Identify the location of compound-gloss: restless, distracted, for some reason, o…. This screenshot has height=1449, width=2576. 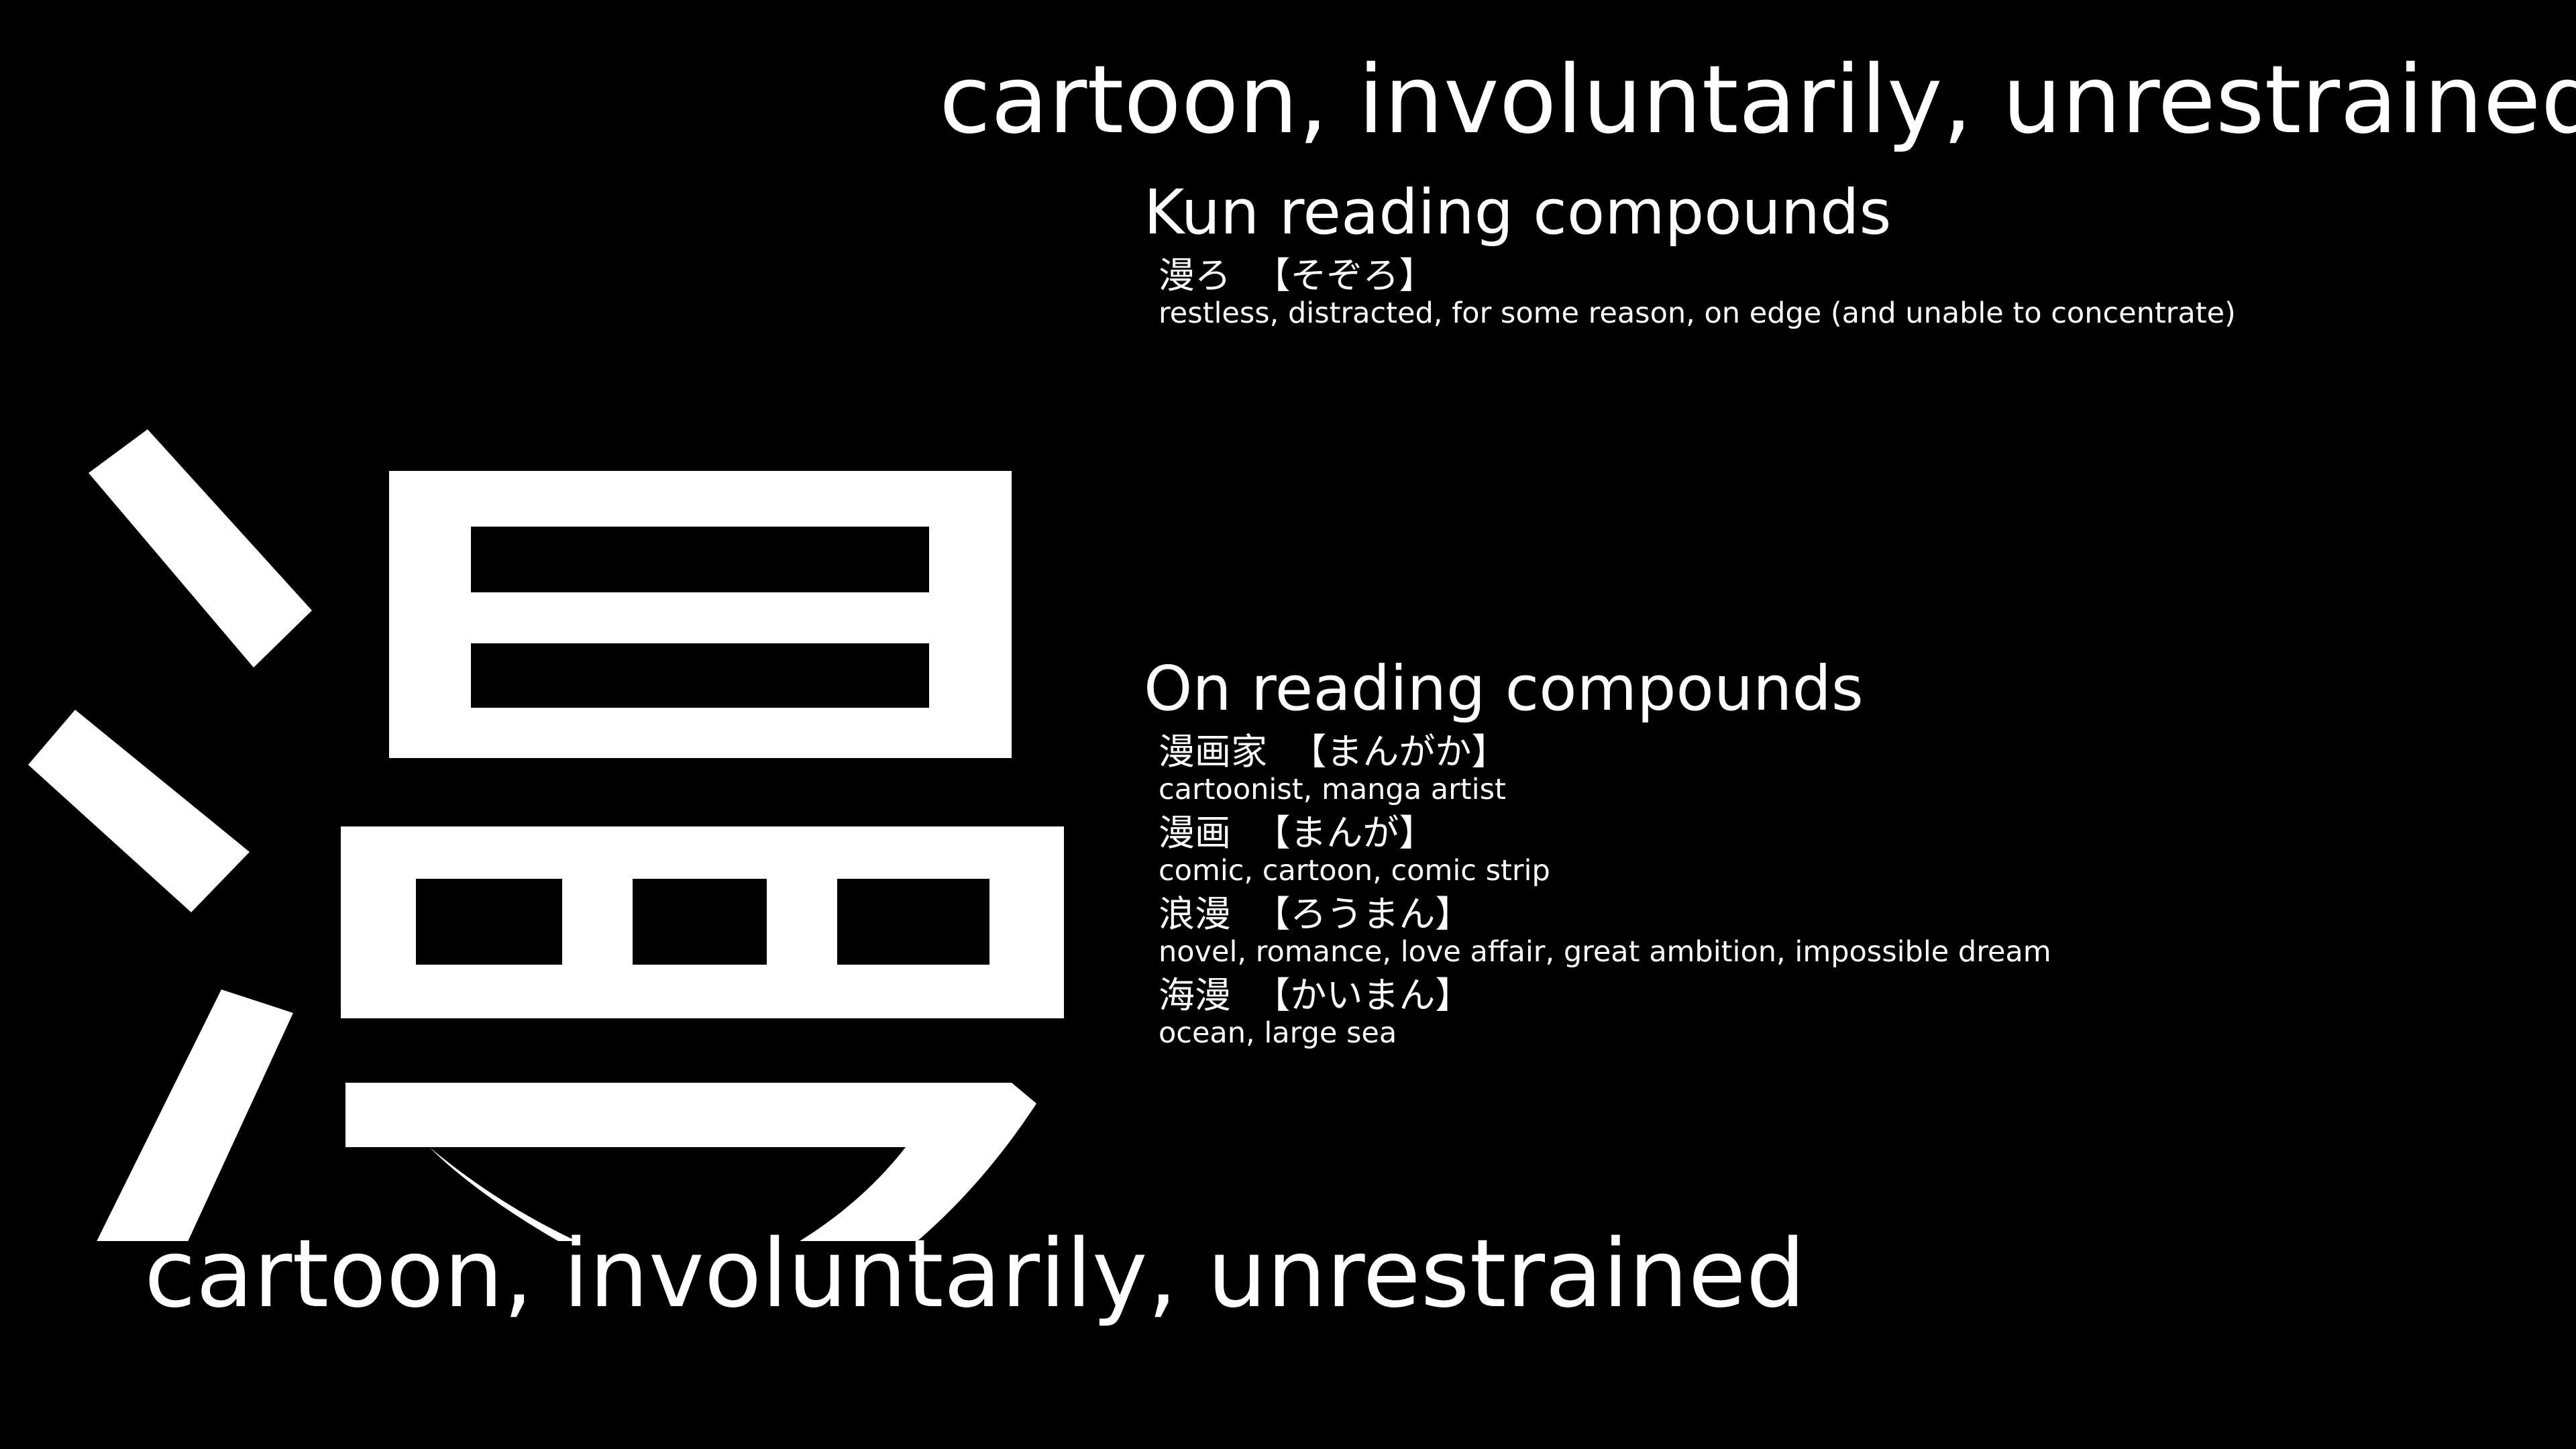
(1697, 313).